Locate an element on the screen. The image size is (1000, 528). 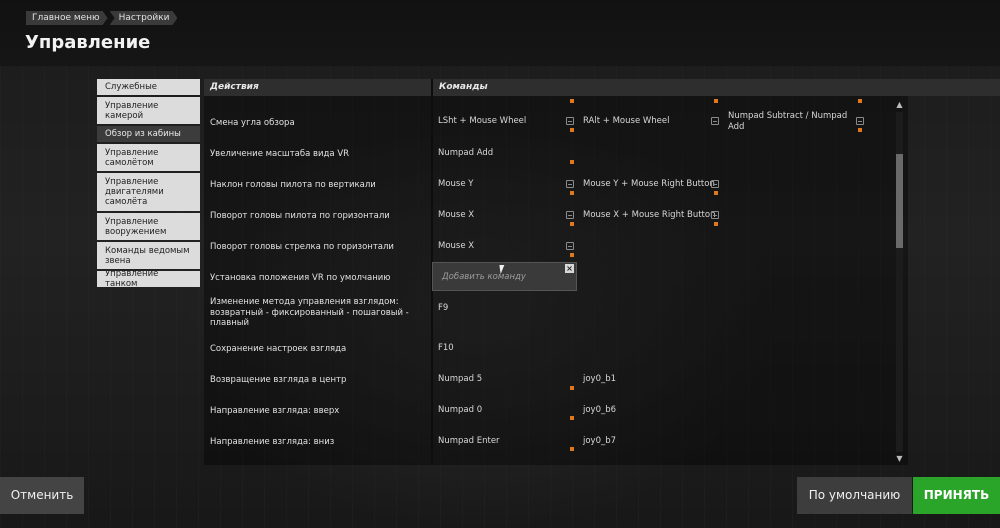
action-label: Увеличение масштаба вида VR is located at coordinates (280, 154).